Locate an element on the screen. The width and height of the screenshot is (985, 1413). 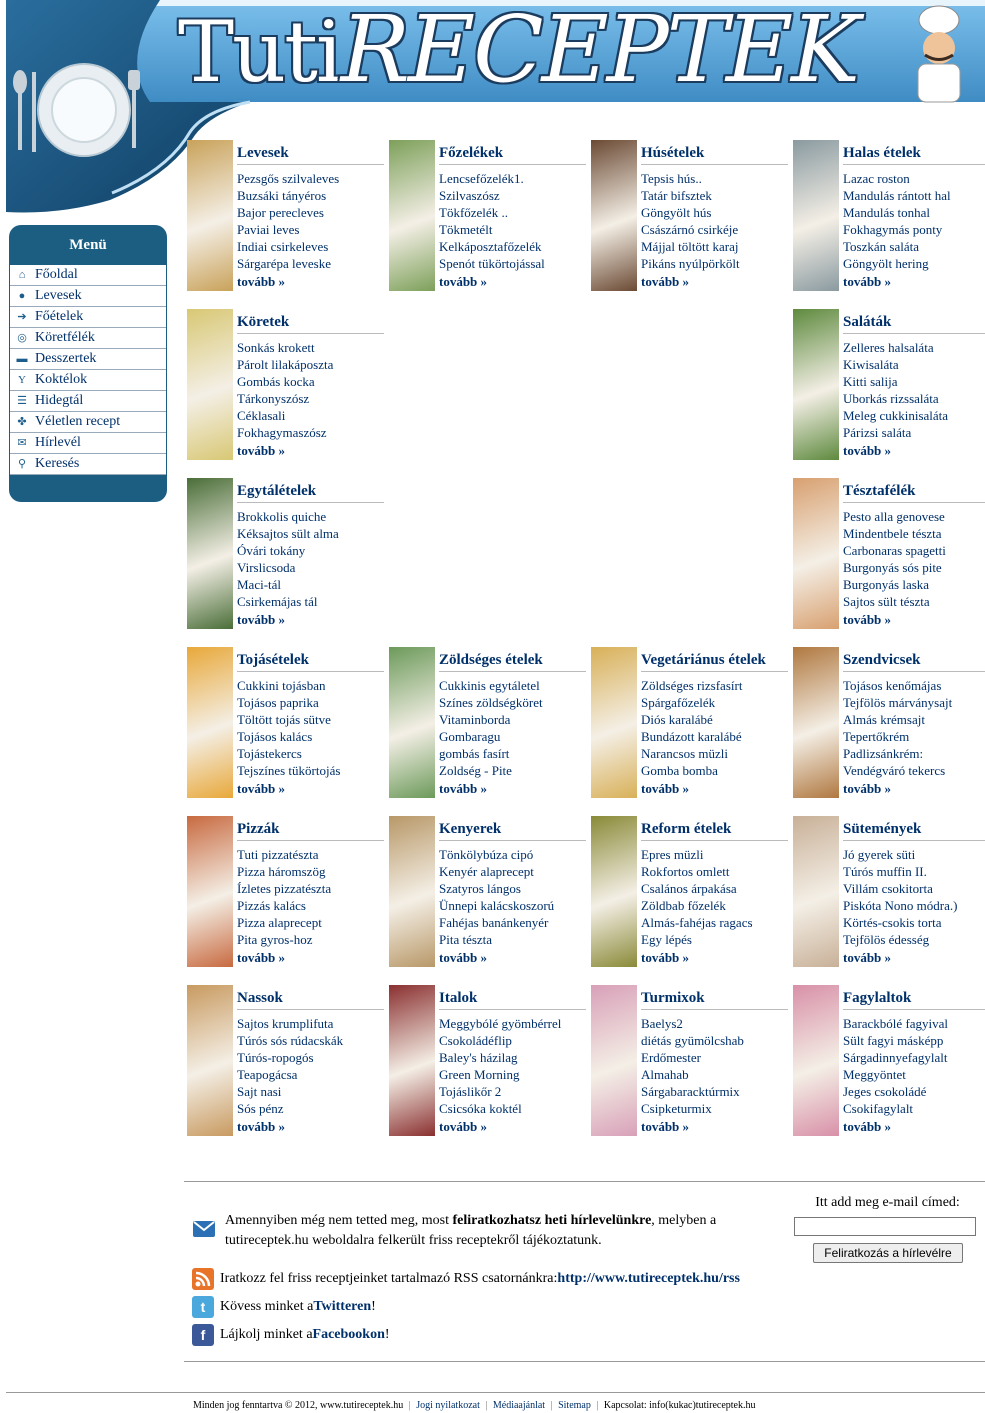
menu-item-7: ✤ Véletlen recept is located at coordinates (88, 422).